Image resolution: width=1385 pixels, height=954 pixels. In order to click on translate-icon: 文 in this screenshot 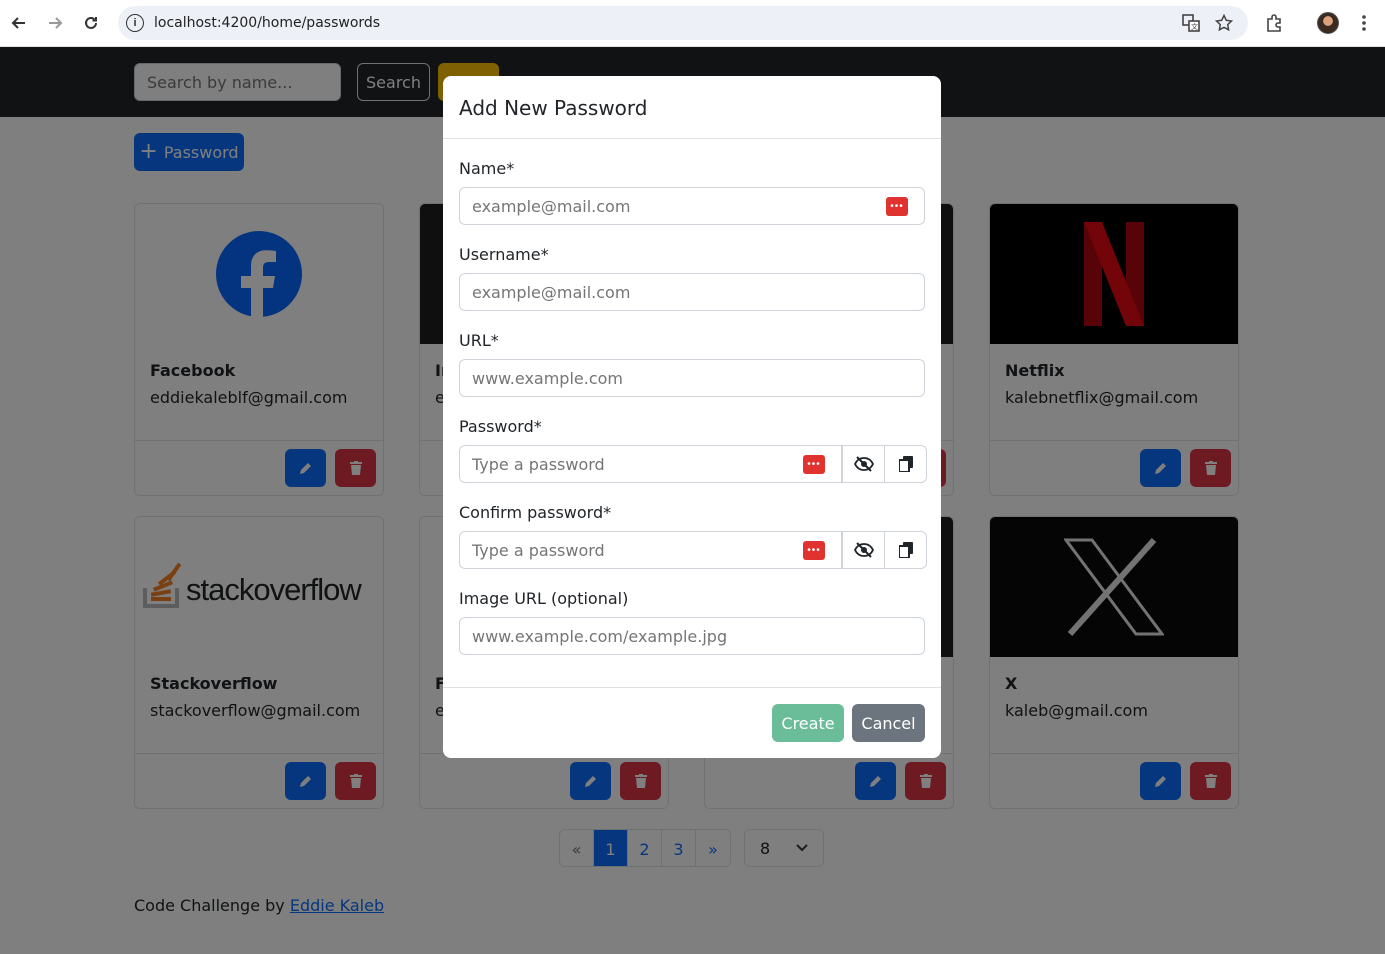, I will do `click(1191, 23)`.